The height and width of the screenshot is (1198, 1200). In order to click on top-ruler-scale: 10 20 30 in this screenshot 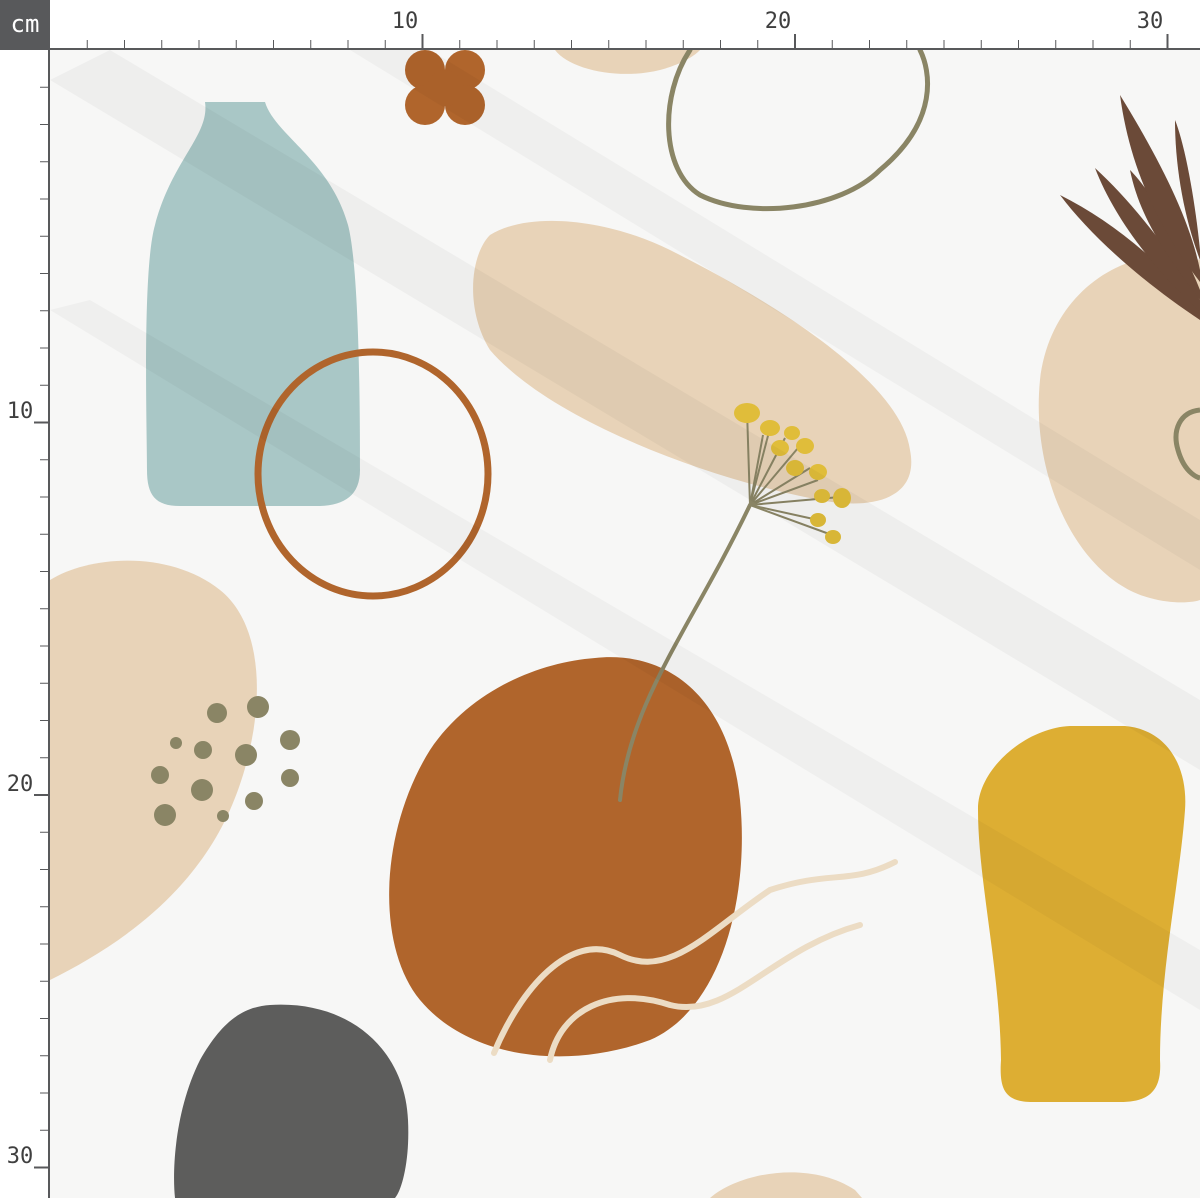, I will do `click(627, 28)`.